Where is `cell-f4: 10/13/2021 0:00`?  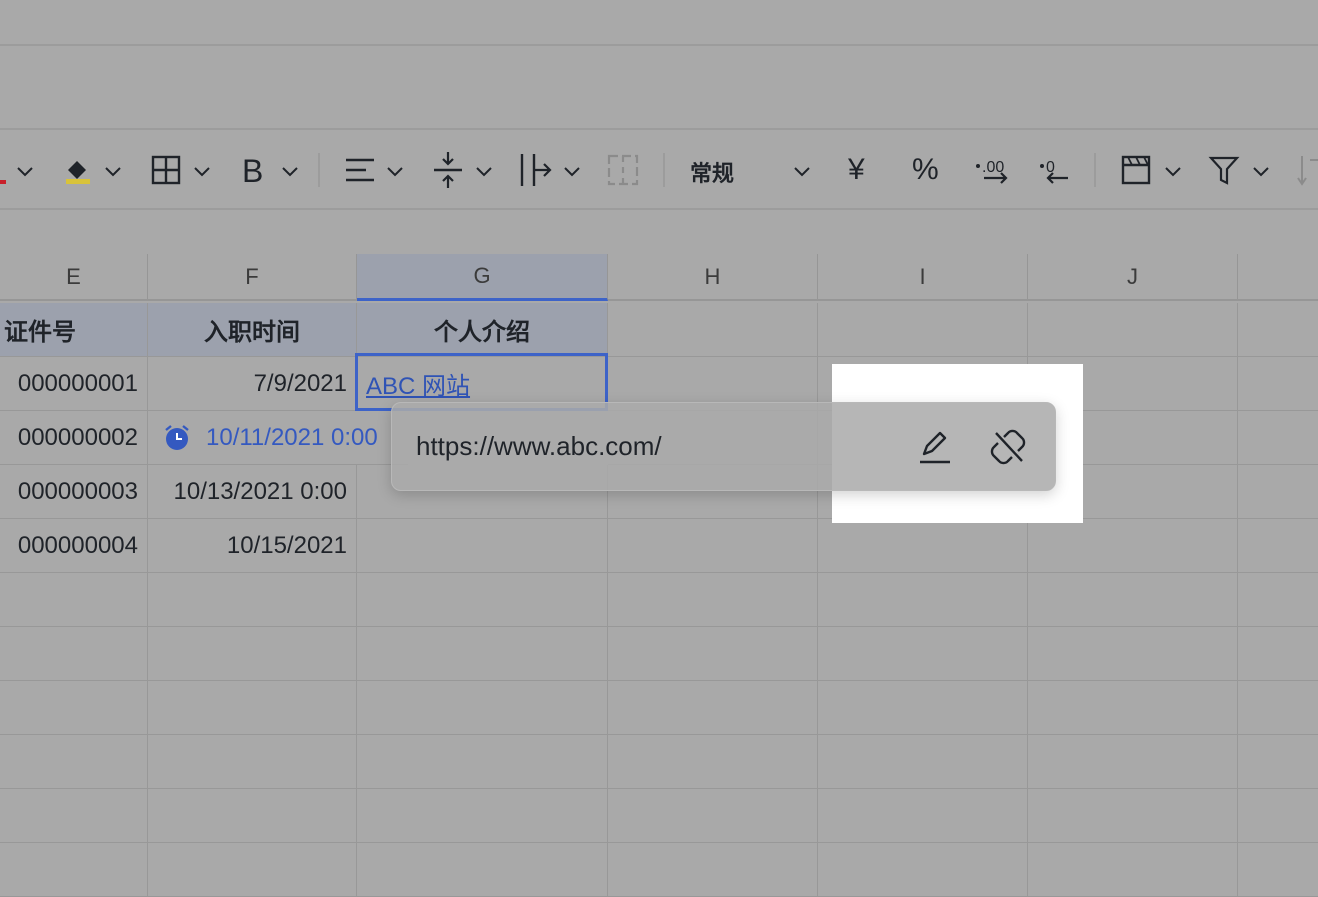
cell-f4: 10/13/2021 0:00 is located at coordinates (252, 492).